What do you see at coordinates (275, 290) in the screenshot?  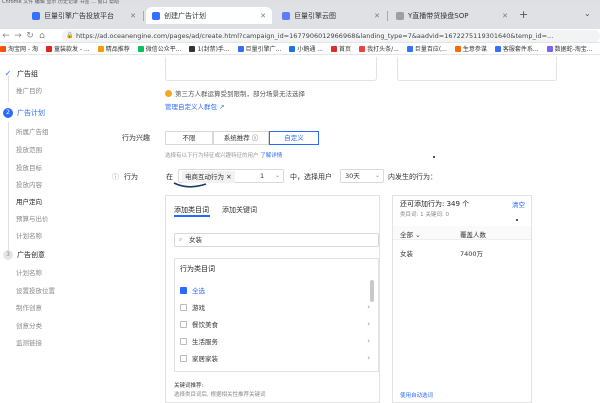 I see `category-row: 全选` at bounding box center [275, 290].